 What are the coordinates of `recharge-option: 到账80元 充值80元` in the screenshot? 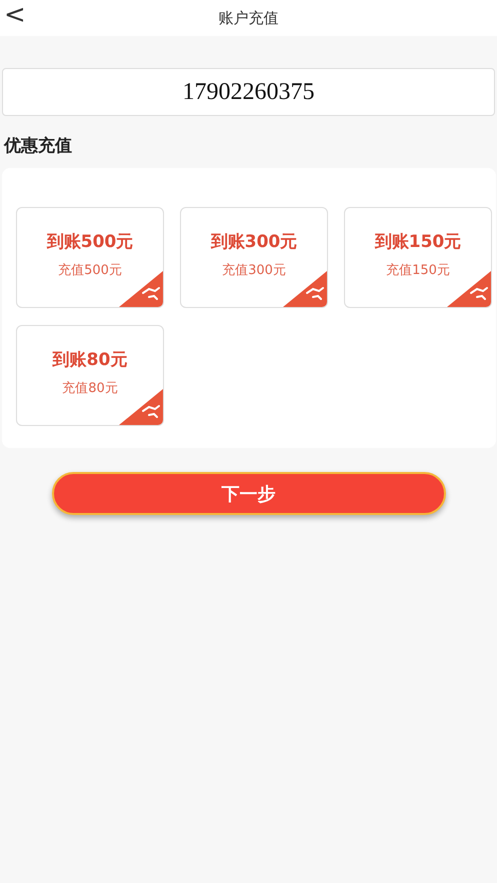 It's located at (90, 375).